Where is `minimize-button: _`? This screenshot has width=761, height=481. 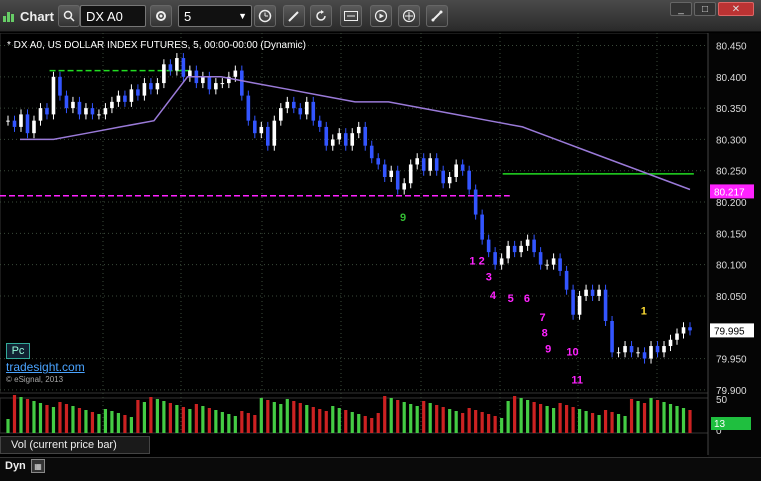 minimize-button: _ is located at coordinates (681, 9).